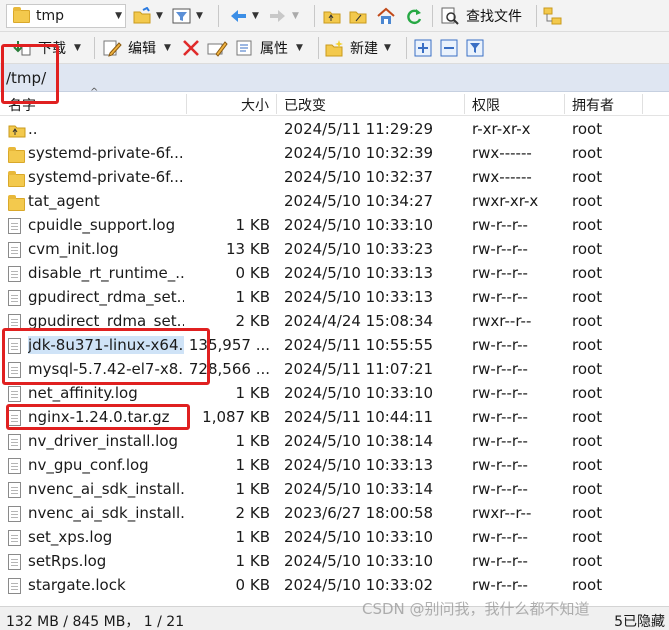  I want to click on home-button, so click(386, 16).